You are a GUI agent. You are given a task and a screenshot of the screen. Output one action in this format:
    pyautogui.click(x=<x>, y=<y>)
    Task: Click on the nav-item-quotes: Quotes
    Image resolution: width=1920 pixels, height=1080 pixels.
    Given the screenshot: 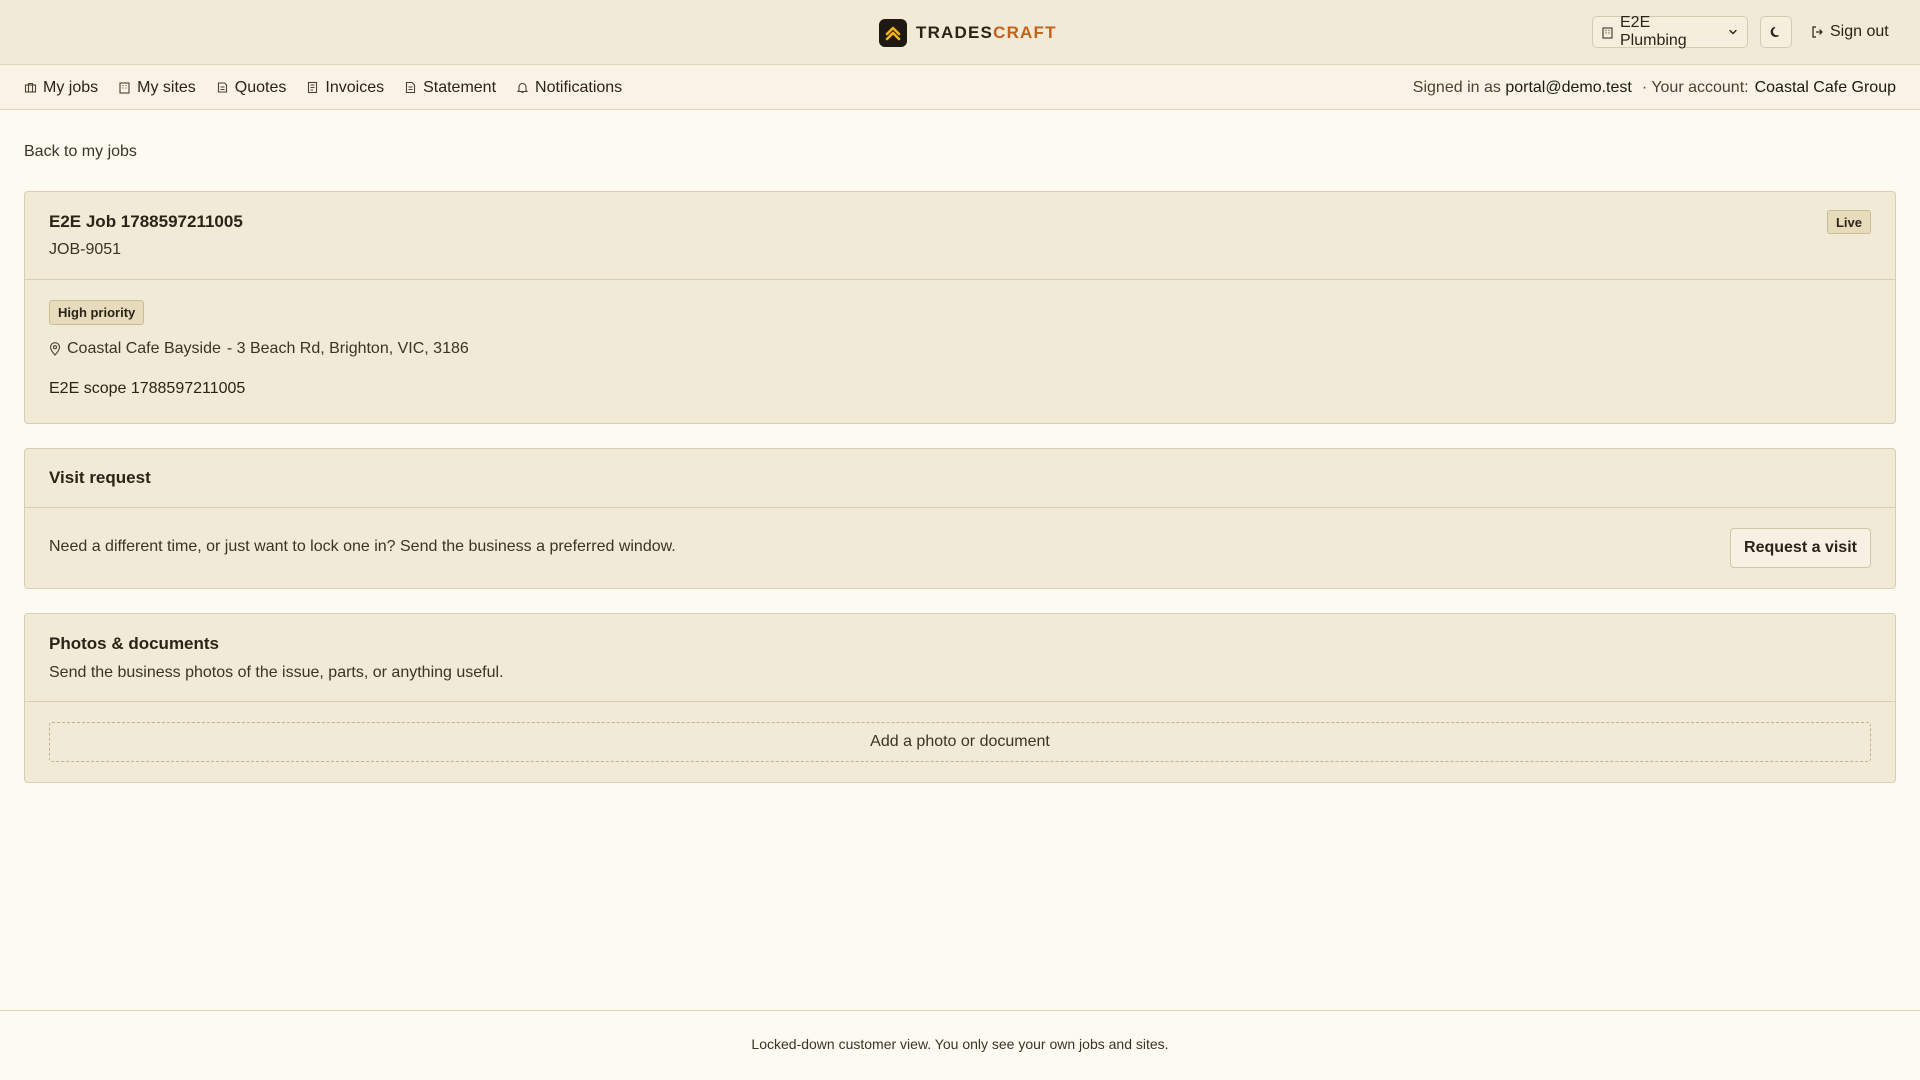 What is the action you would take?
    pyautogui.click(x=251, y=87)
    